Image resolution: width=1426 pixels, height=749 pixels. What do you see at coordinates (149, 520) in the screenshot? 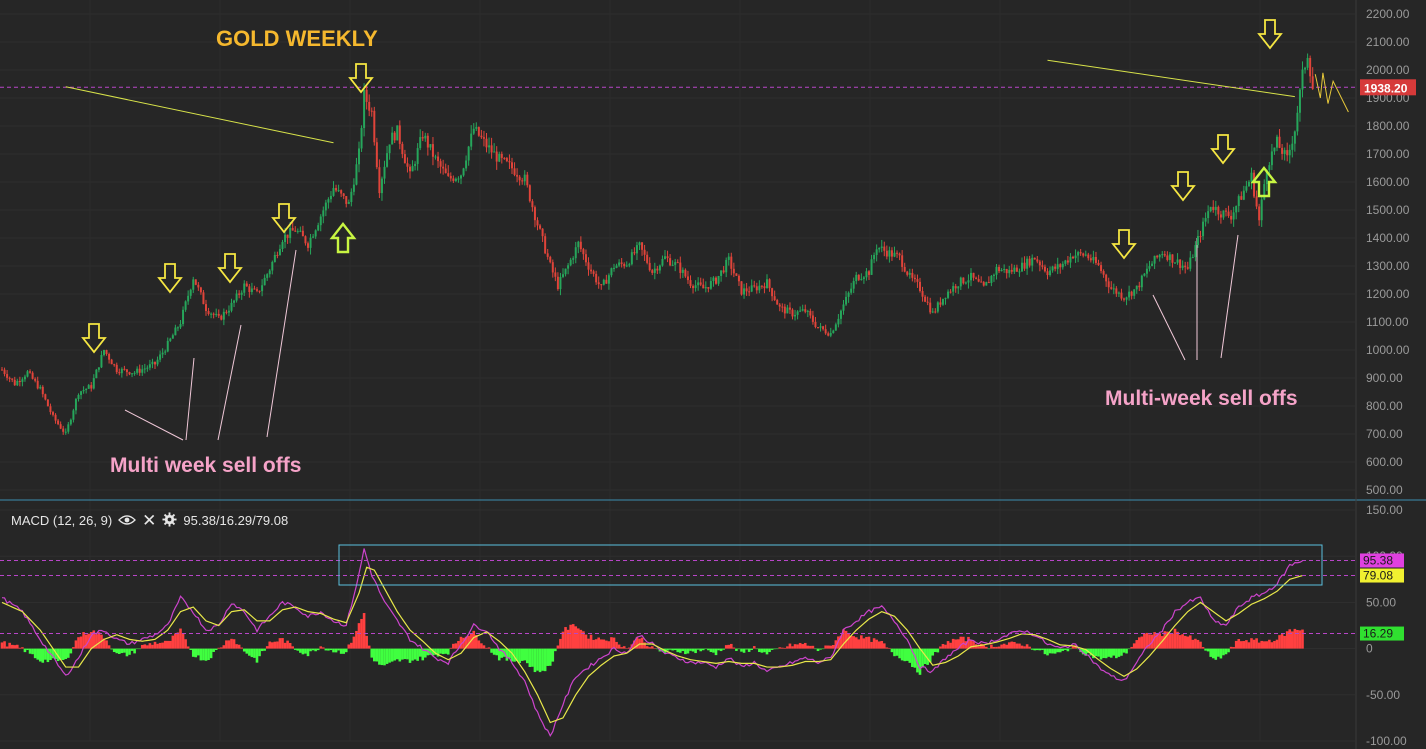
I see `close-icon: ✕` at bounding box center [149, 520].